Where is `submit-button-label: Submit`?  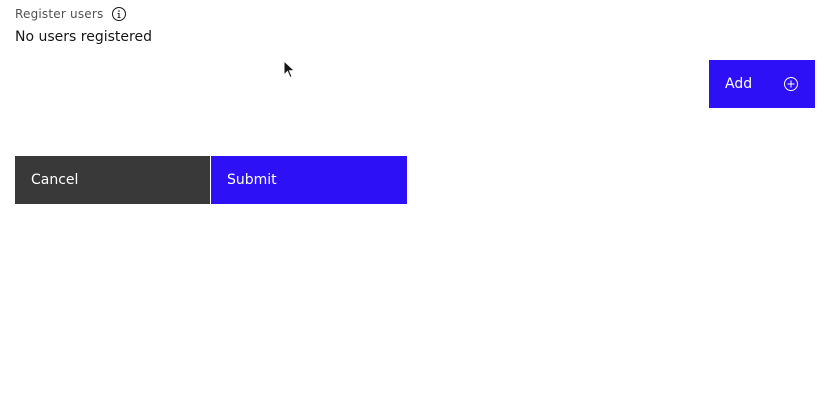
submit-button-label: Submit is located at coordinates (252, 180).